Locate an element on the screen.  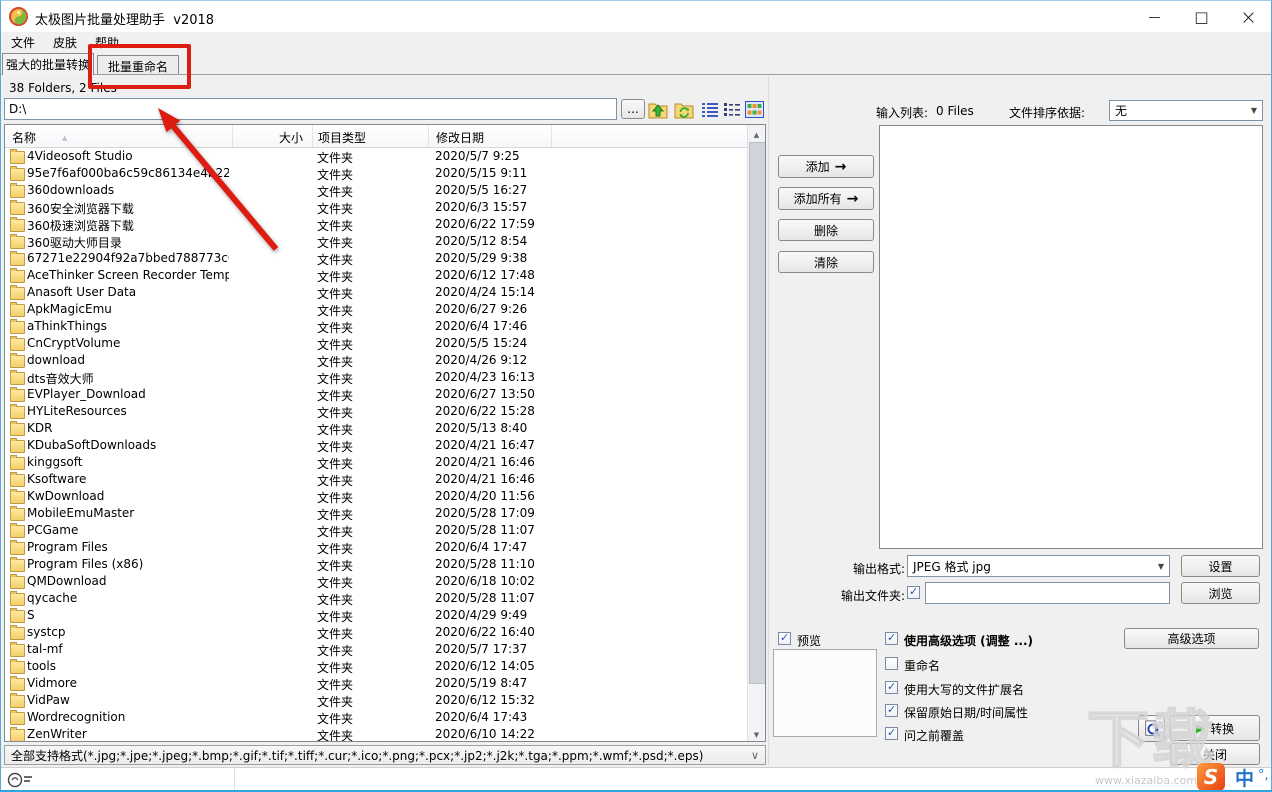
table-row: ZenWriter 文件夹 2020/6/10 14:22 is located at coordinates (376, 733).